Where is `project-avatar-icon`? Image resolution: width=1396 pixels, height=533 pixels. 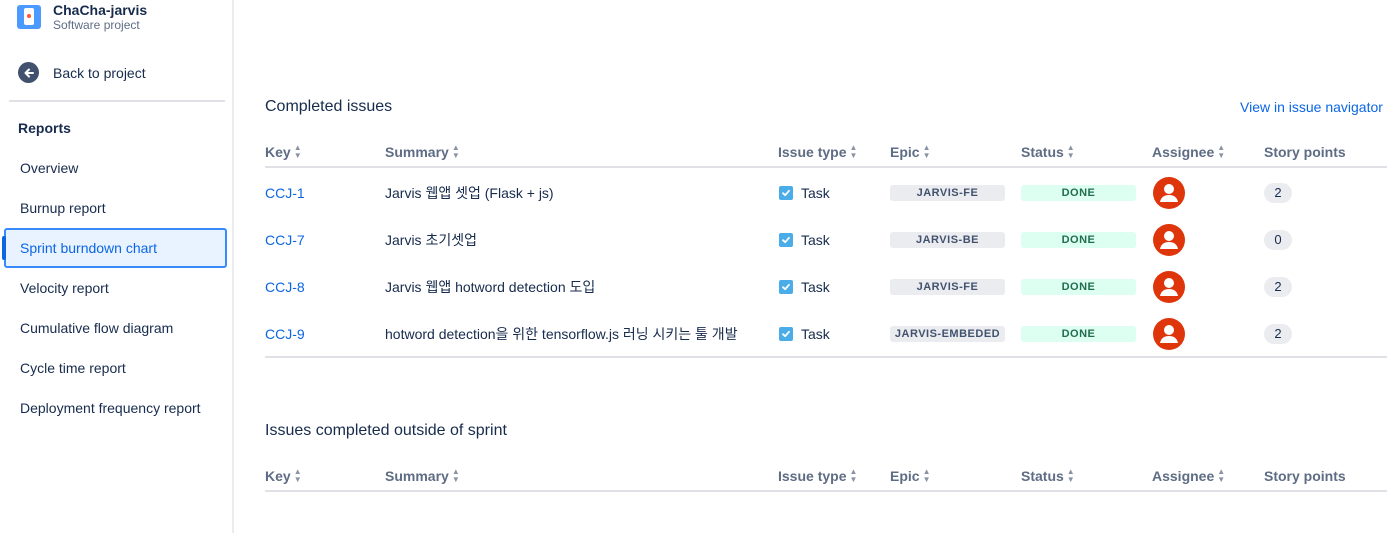
project-avatar-icon is located at coordinates (29, 17).